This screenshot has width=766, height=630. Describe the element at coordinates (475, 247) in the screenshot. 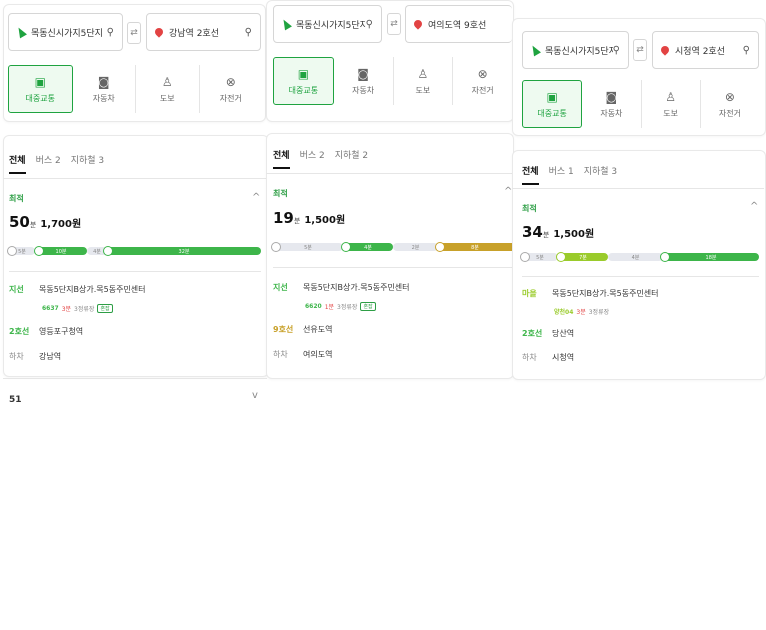

I see `subway-segment: 8분` at that location.